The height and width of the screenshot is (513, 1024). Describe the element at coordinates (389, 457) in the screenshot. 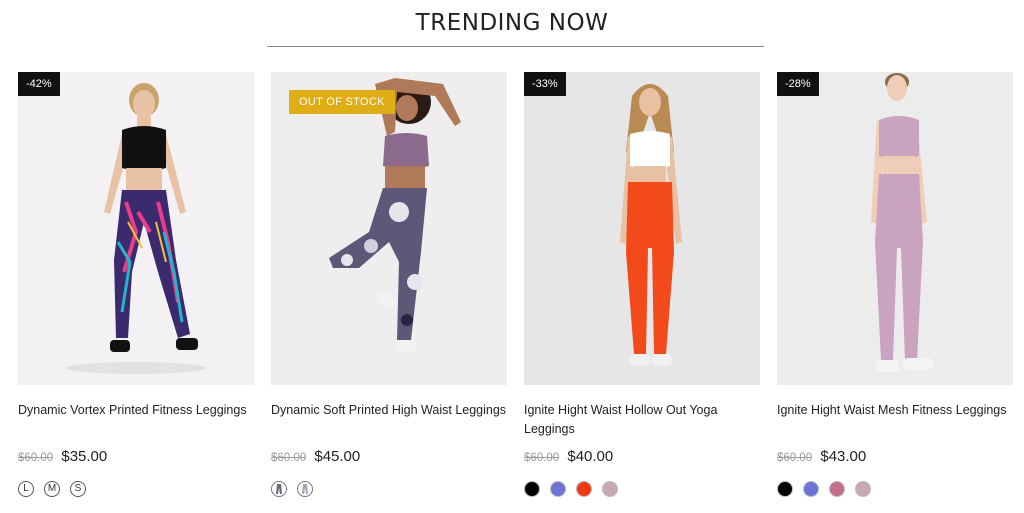

I see `product-price: $60.00 $45.00` at that location.